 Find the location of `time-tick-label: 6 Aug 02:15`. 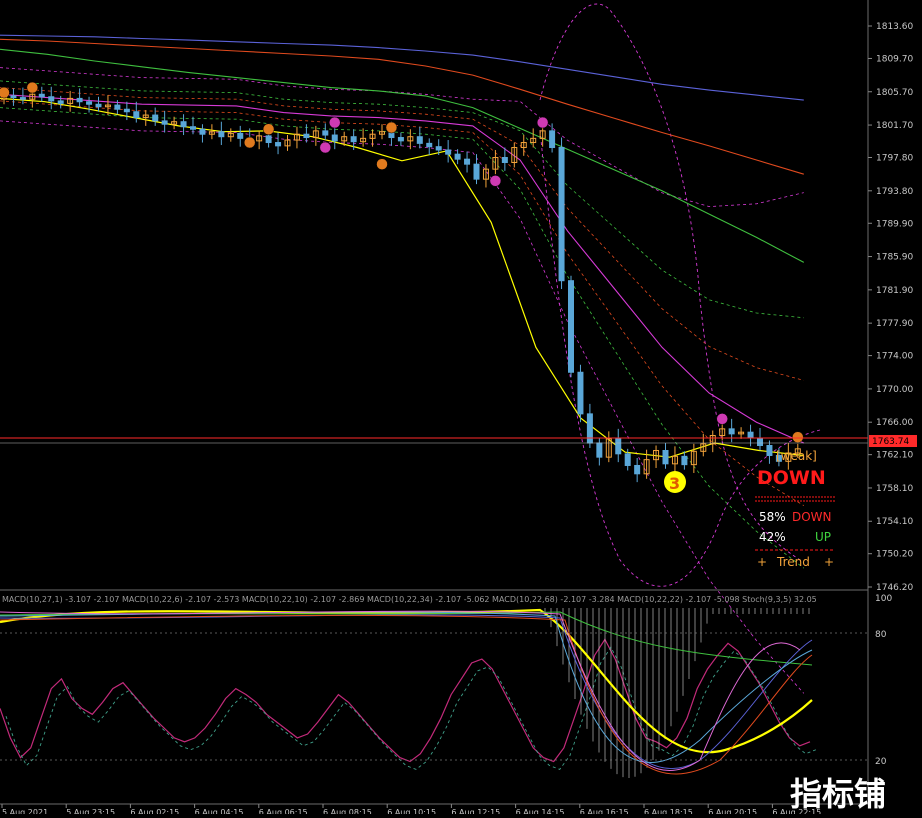

time-tick-label: 6 Aug 02:15 is located at coordinates (154, 811).